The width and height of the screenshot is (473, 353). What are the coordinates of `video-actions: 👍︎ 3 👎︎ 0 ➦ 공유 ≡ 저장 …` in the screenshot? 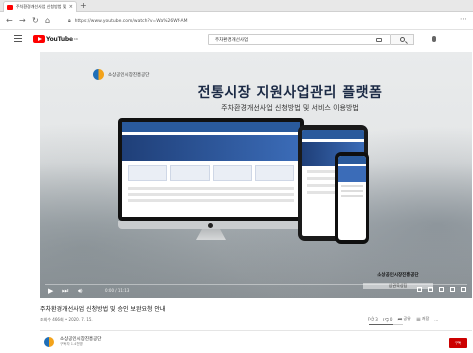 It's located at (403, 319).